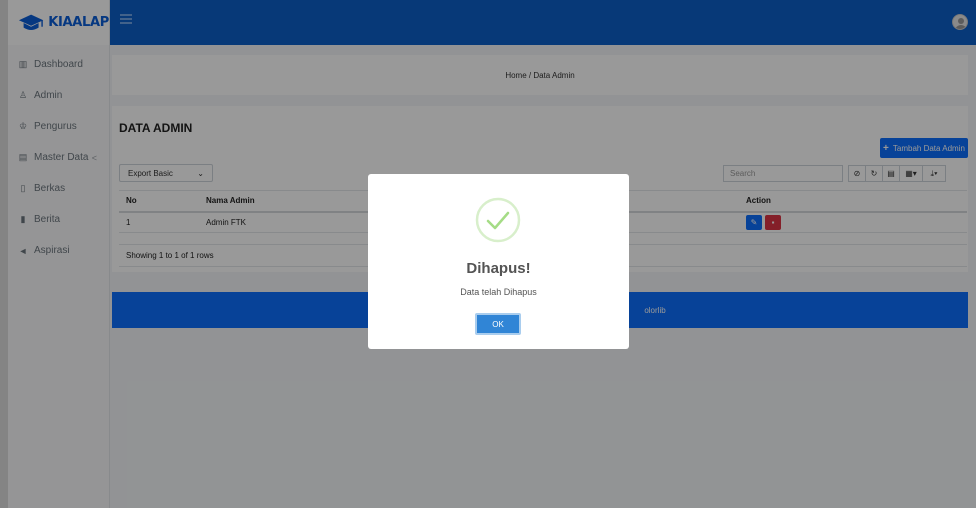 The height and width of the screenshot is (508, 976). I want to click on dialog-title: Dihapus!, so click(498, 268).